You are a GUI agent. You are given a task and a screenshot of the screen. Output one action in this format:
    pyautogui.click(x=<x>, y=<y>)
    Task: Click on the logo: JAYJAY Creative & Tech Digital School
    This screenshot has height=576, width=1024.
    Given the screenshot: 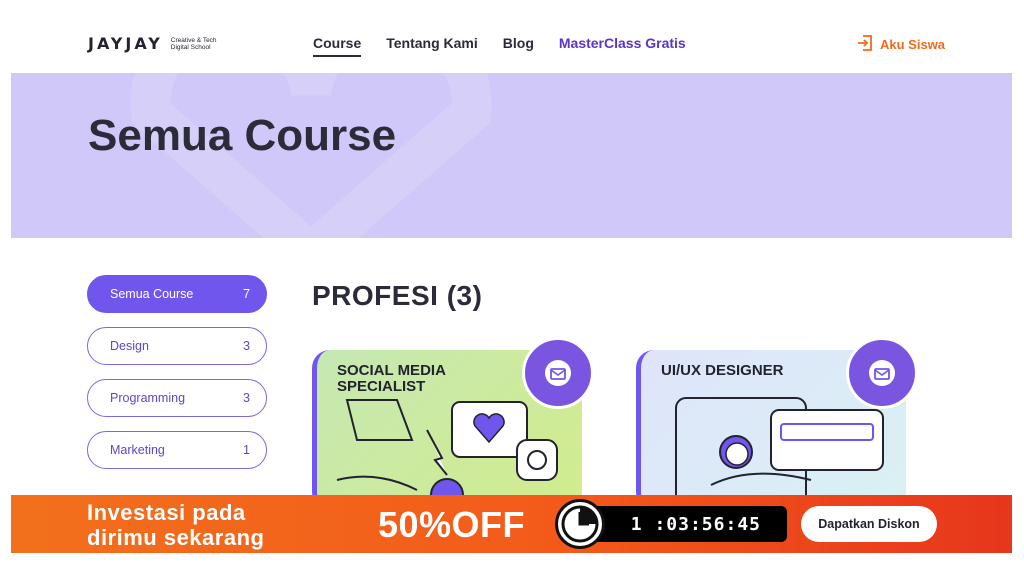 What is the action you would take?
    pyautogui.click(x=154, y=43)
    